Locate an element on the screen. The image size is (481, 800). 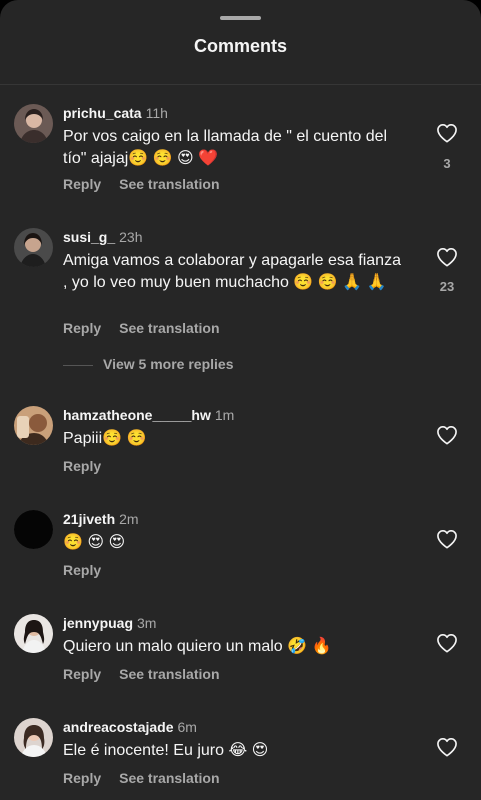
comment-time: 23h is located at coordinates (131, 237).